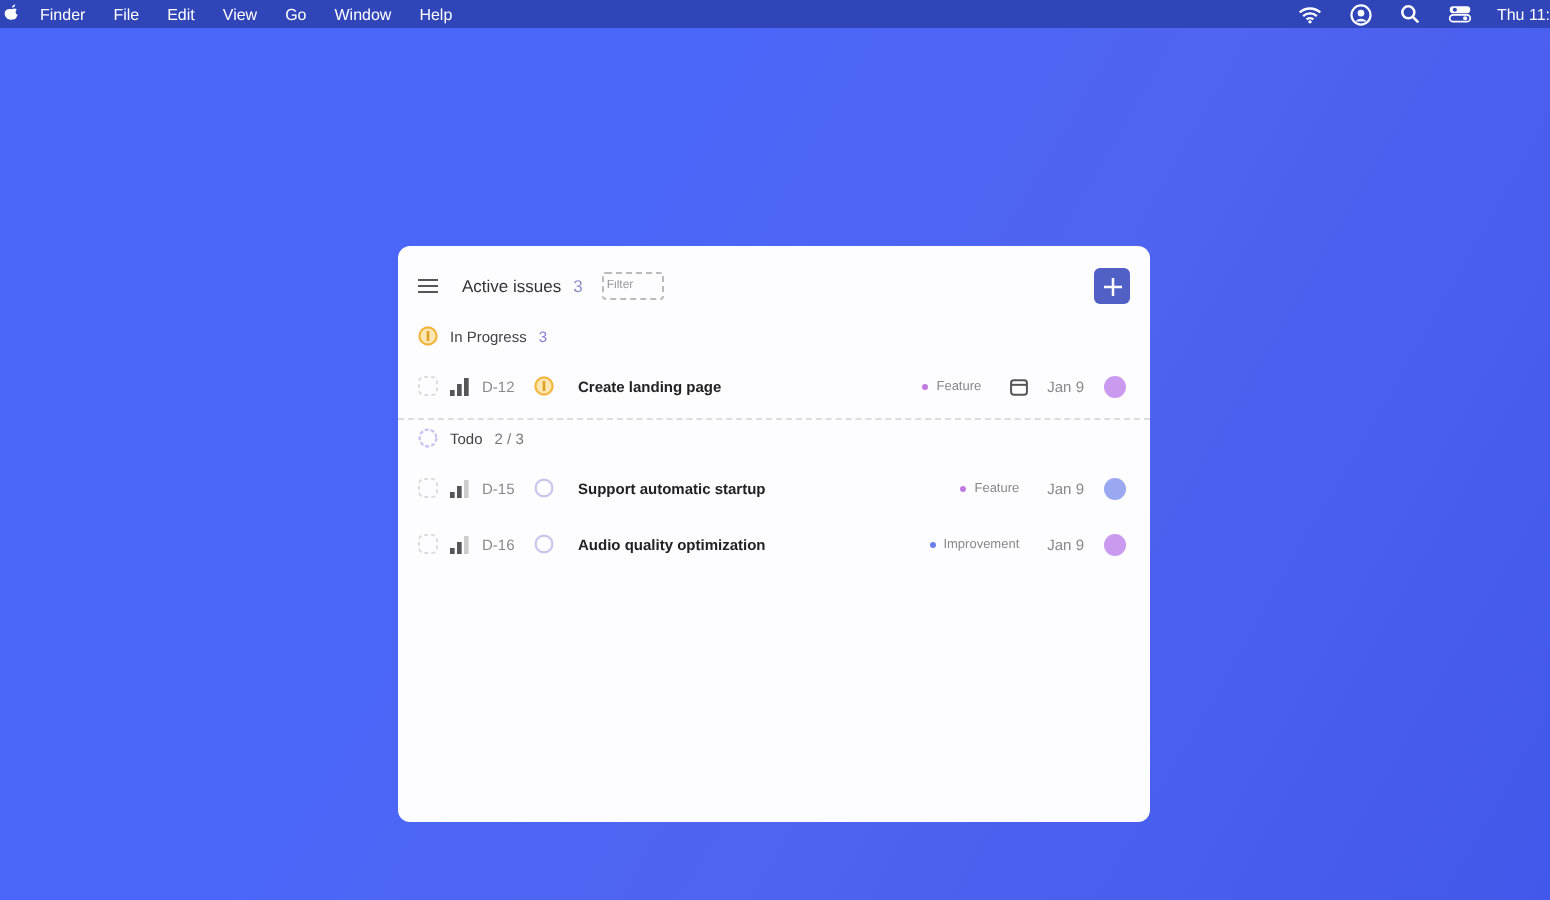  Describe the element at coordinates (1460, 14) in the screenshot. I see `control-center-icon` at that location.